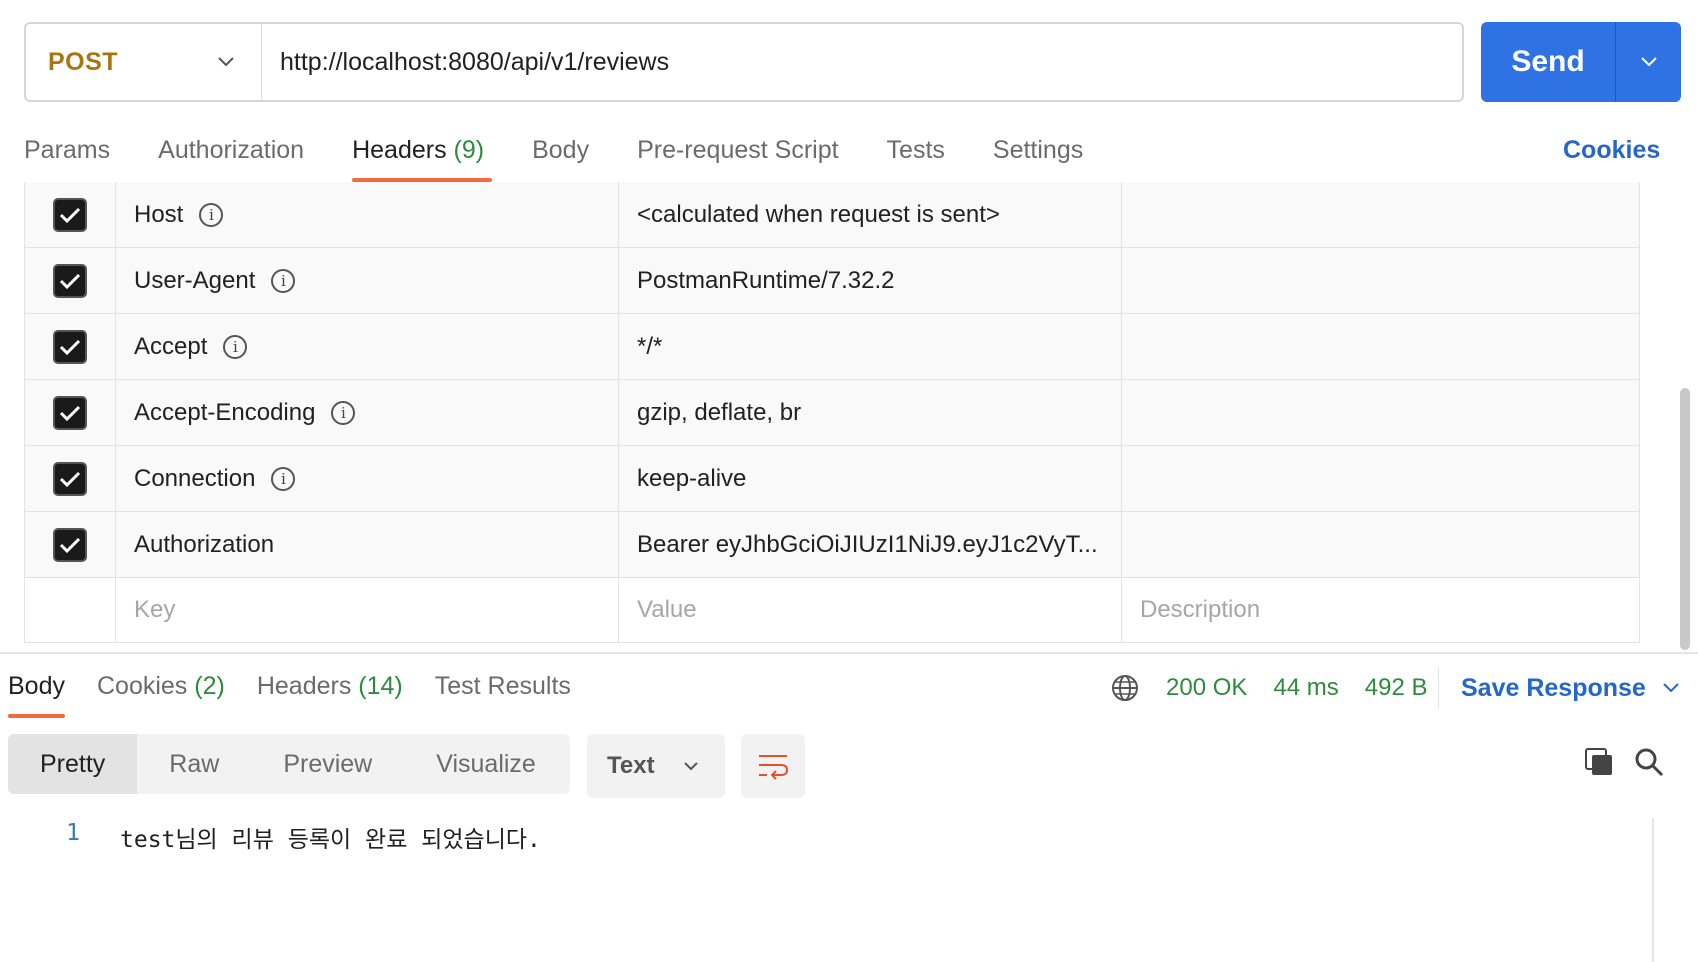 This screenshot has width=1698, height=962. I want to click on header-value: gzip, deflate, br, so click(870, 412).